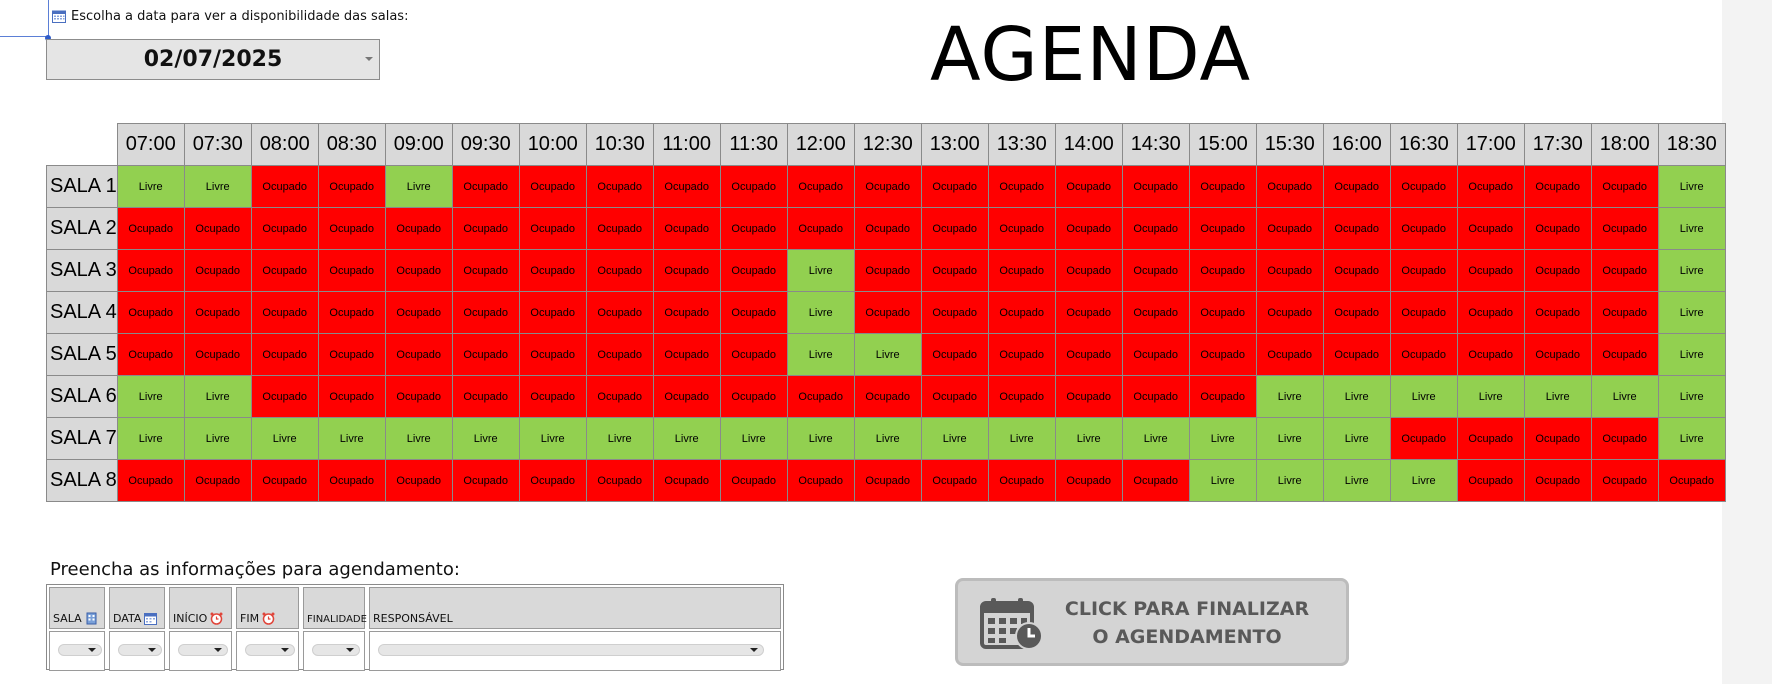 This screenshot has height=684, width=1772. What do you see at coordinates (203, 650) in the screenshot?
I see `inicio-select` at bounding box center [203, 650].